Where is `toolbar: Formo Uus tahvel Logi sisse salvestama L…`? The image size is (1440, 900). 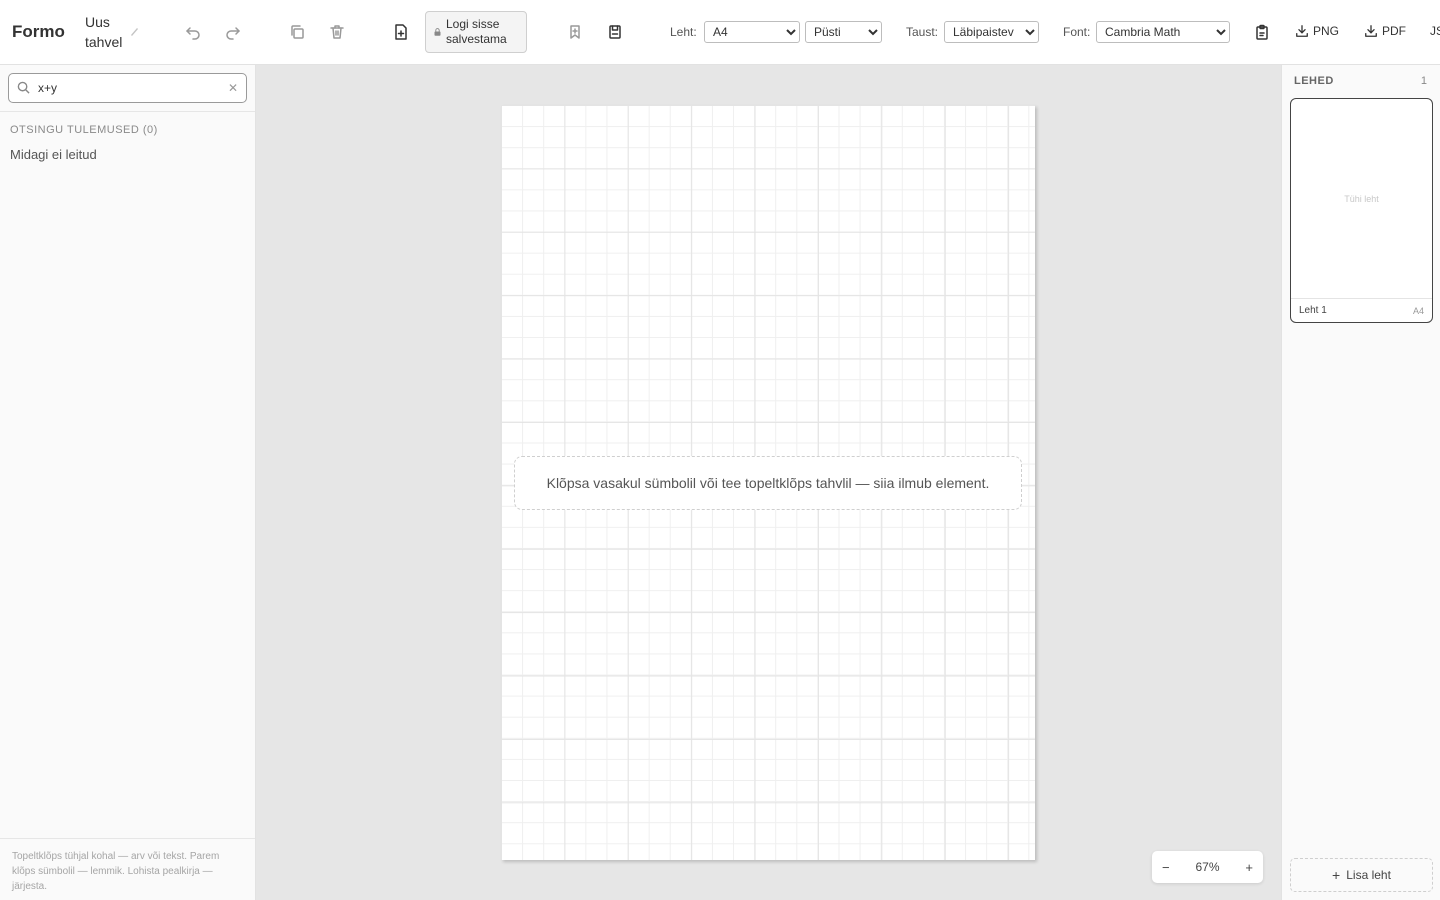
toolbar: Formo Uus tahvel Logi sisse salvestama L… is located at coordinates (720, 32).